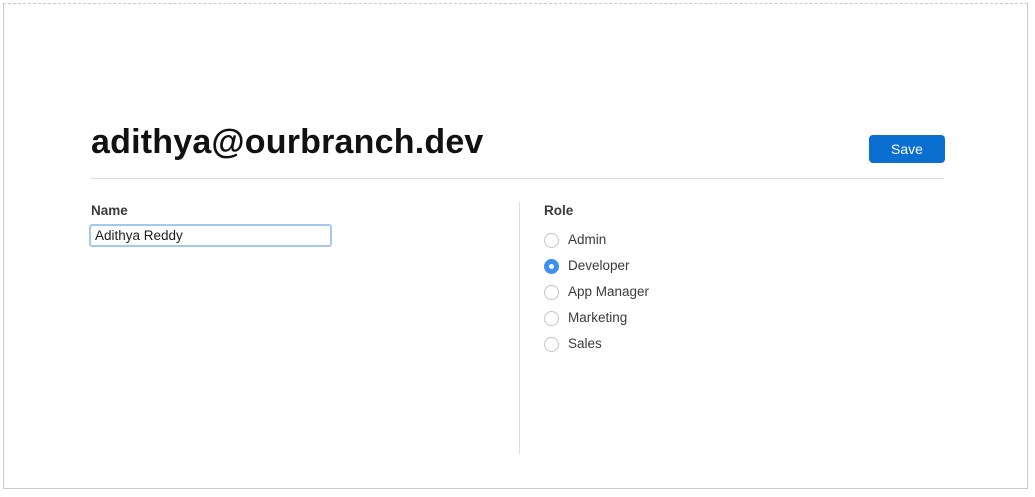 This screenshot has width=1035, height=497. Describe the element at coordinates (109, 210) in the screenshot. I see `name-label: Name` at that location.